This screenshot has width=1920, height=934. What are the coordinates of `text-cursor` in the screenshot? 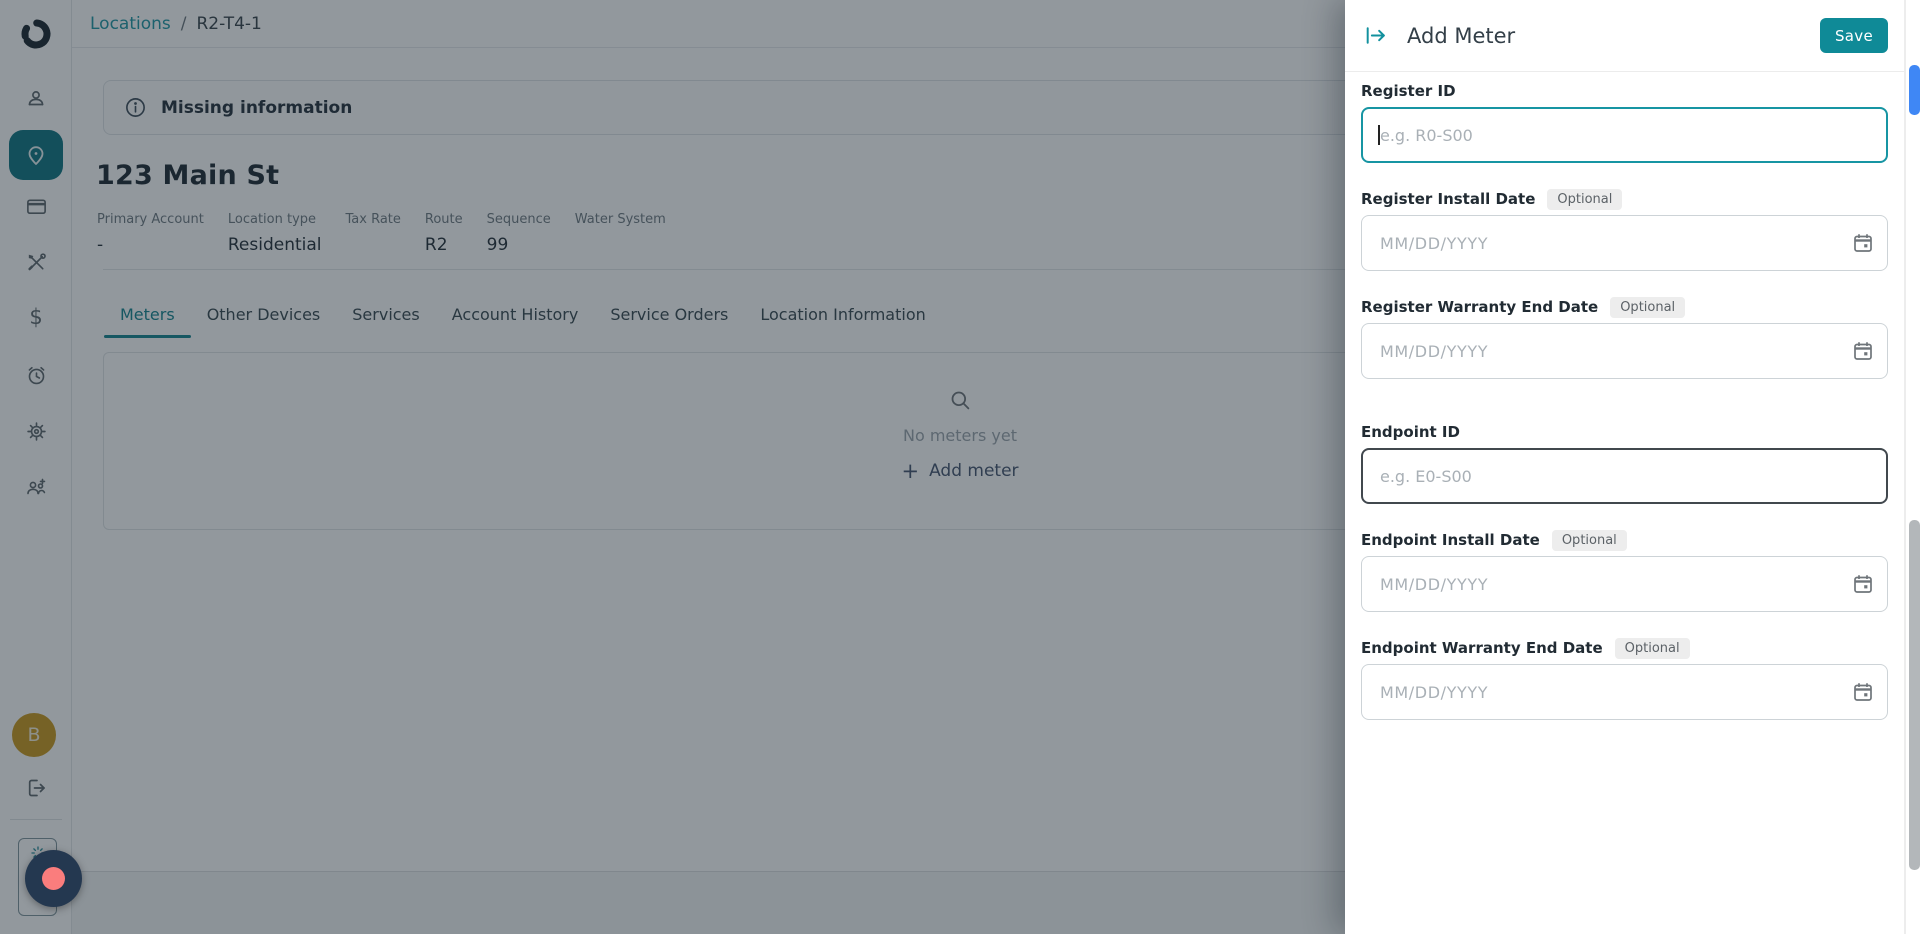 It's located at (1379, 135).